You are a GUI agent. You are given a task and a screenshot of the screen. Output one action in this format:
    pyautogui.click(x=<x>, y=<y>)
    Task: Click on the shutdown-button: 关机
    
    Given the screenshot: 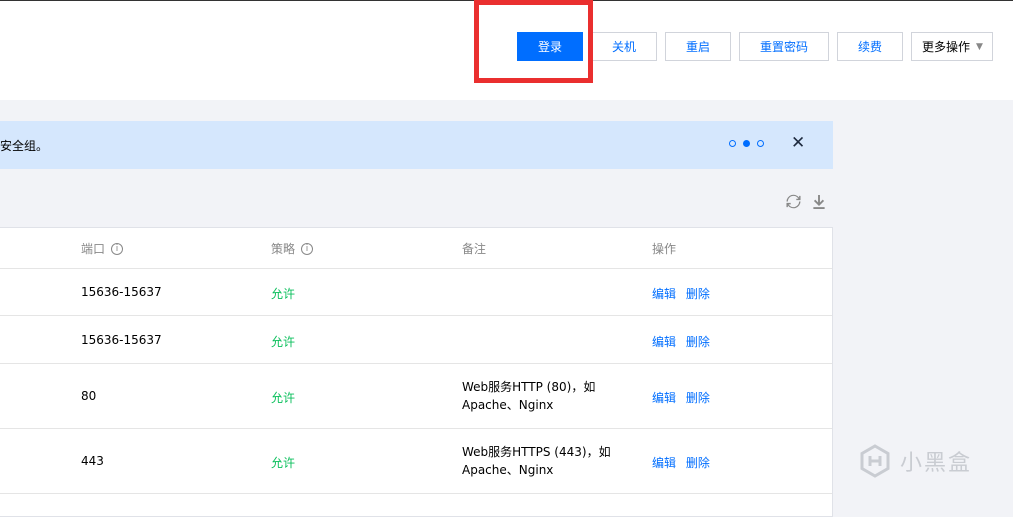 What is the action you would take?
    pyautogui.click(x=624, y=46)
    